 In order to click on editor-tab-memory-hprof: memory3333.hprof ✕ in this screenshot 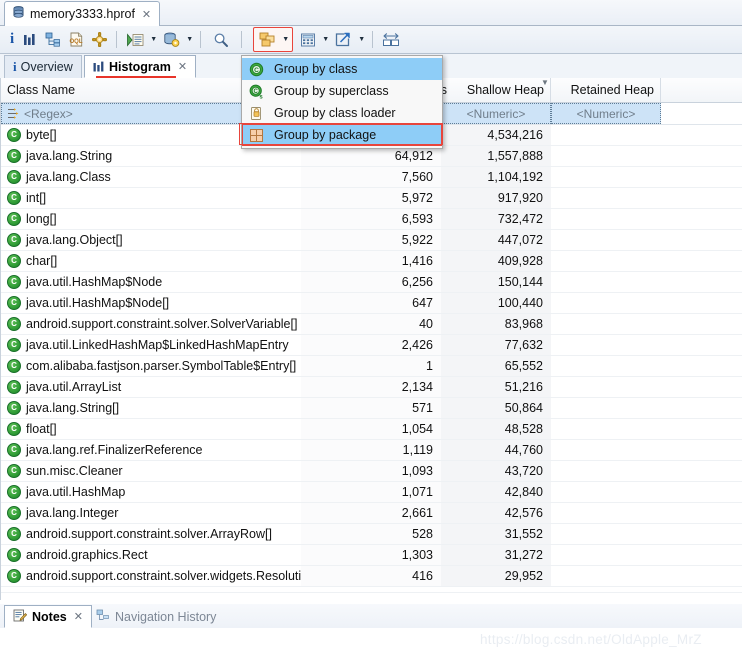, I will do `click(82, 13)`.